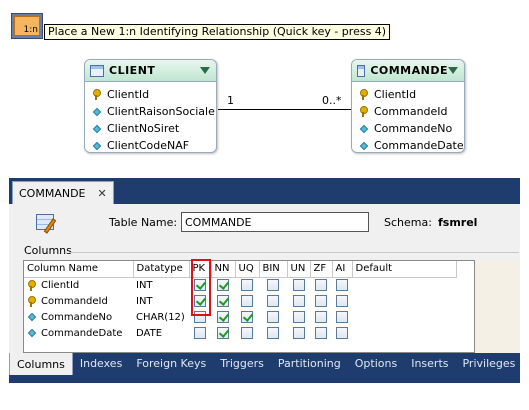  I want to click on identifying-relationship-1n-button: 1:n, so click(27, 26).